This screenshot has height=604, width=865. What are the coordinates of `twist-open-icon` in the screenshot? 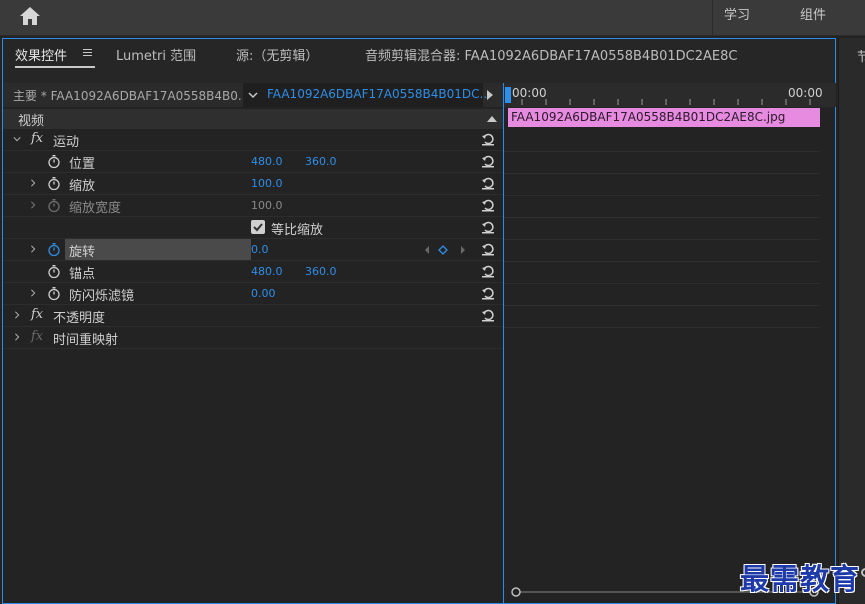 It's located at (17, 139).